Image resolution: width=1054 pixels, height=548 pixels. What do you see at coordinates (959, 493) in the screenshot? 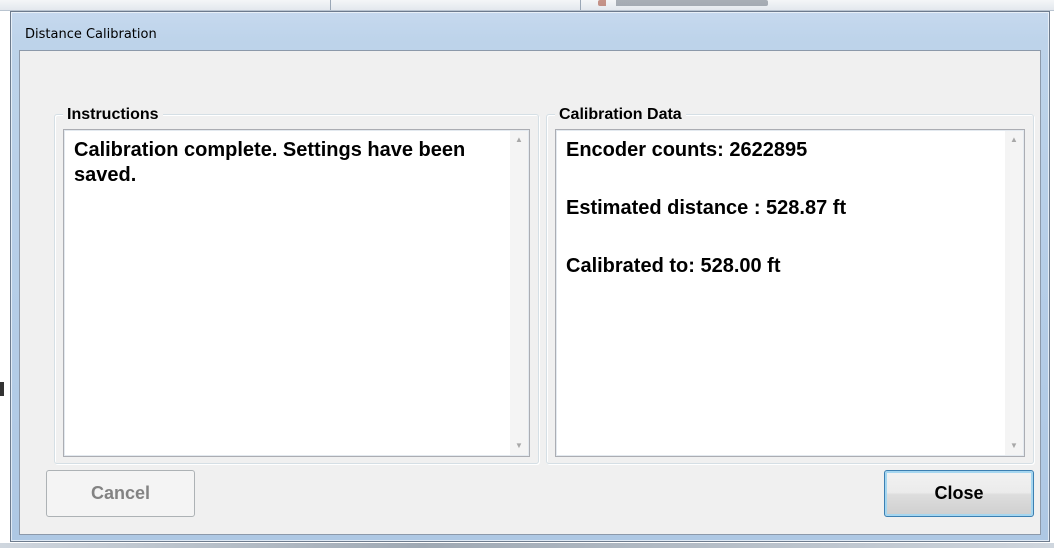
I see `close-button: Close` at bounding box center [959, 493].